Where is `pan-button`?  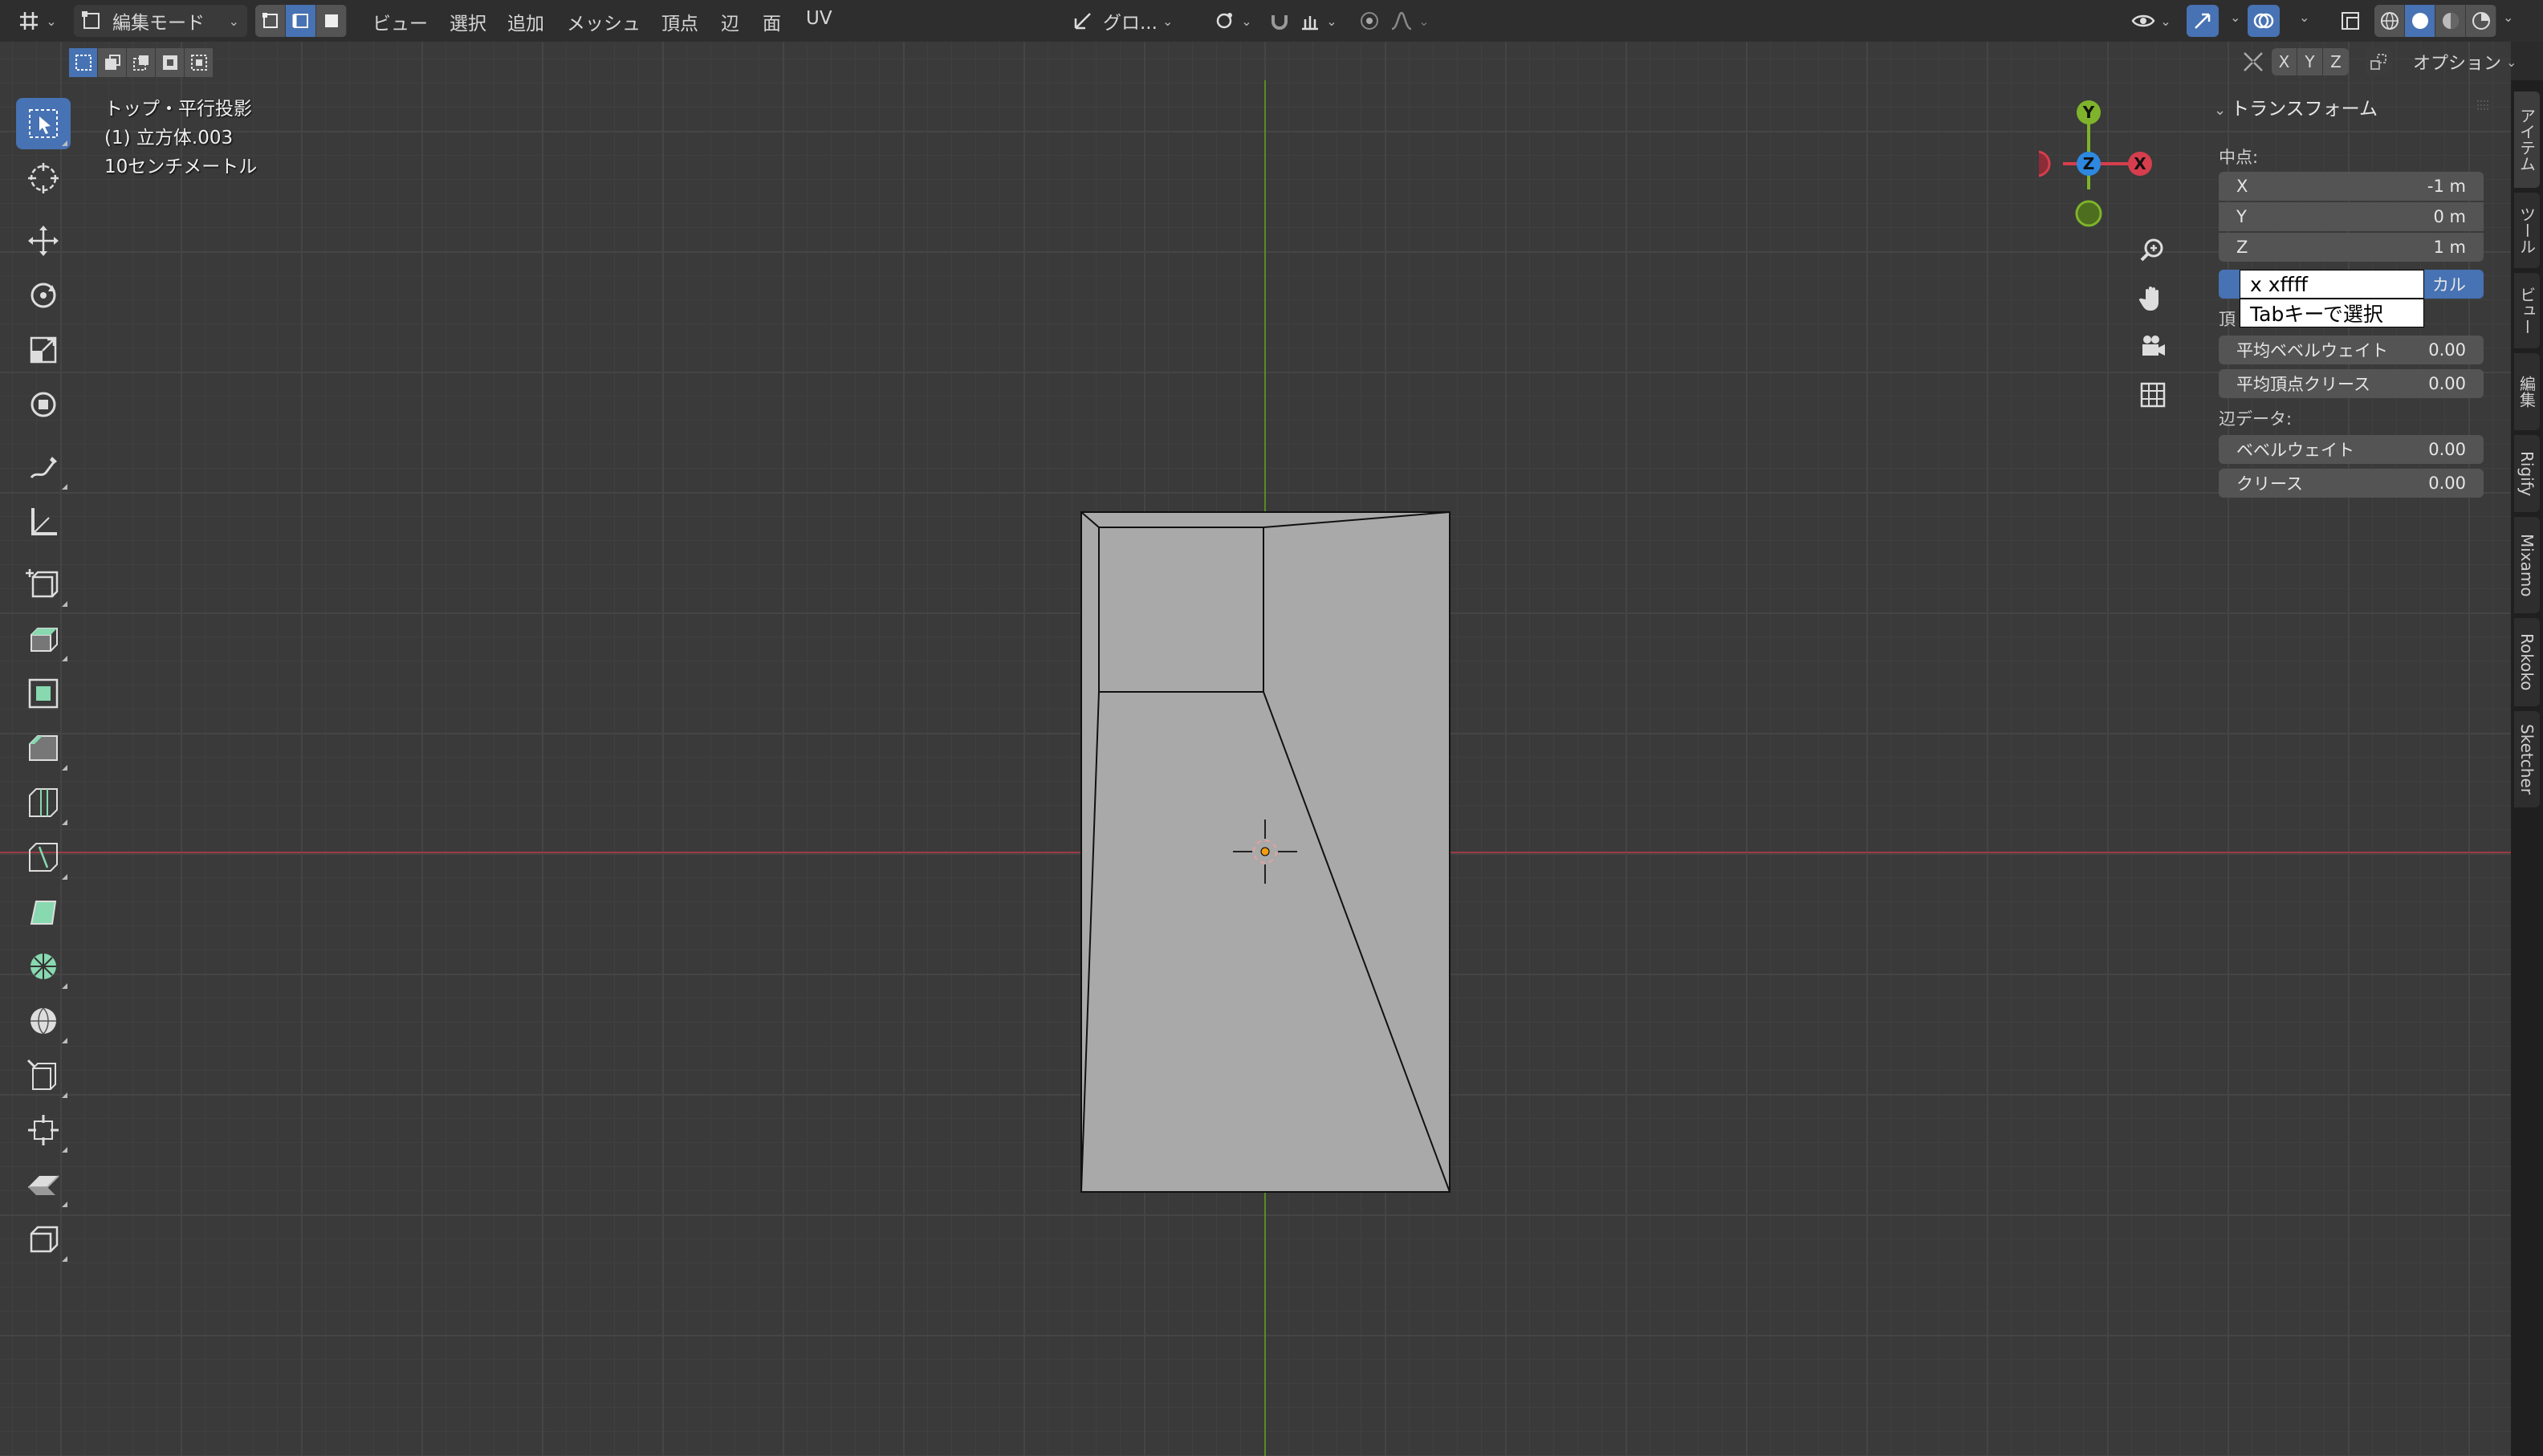
pan-button is located at coordinates (2153, 298).